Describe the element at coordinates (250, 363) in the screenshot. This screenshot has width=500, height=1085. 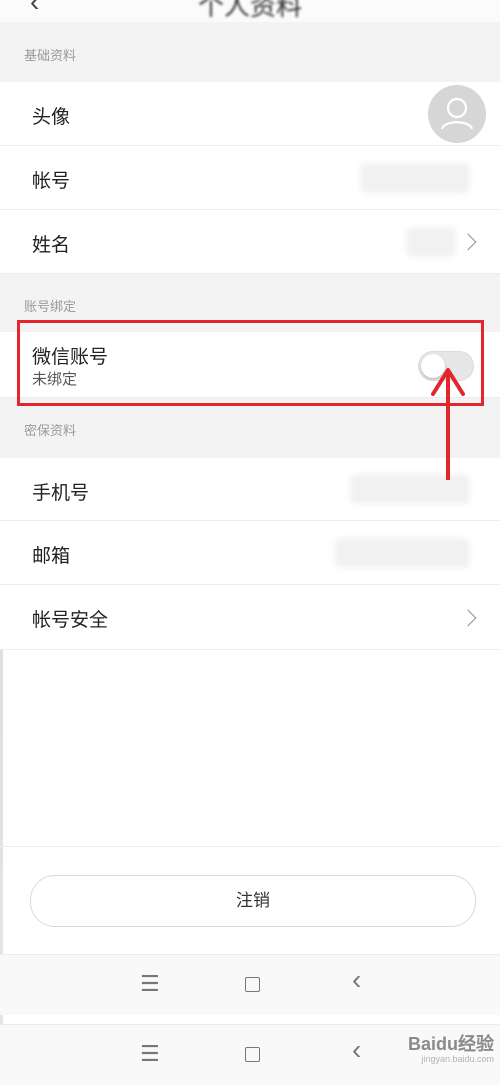
I see `annotation-highlight-box` at that location.